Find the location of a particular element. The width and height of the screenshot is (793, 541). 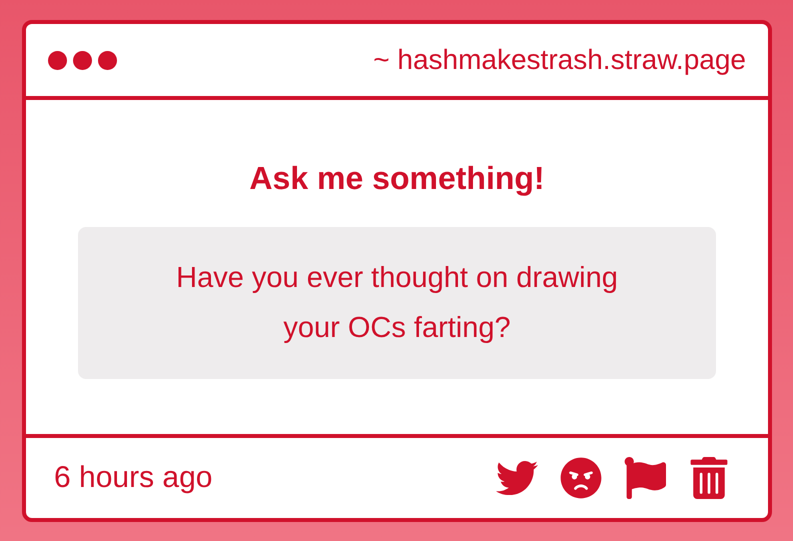

page-url: ~ hashmakestrash.straw.page is located at coordinates (559, 60).